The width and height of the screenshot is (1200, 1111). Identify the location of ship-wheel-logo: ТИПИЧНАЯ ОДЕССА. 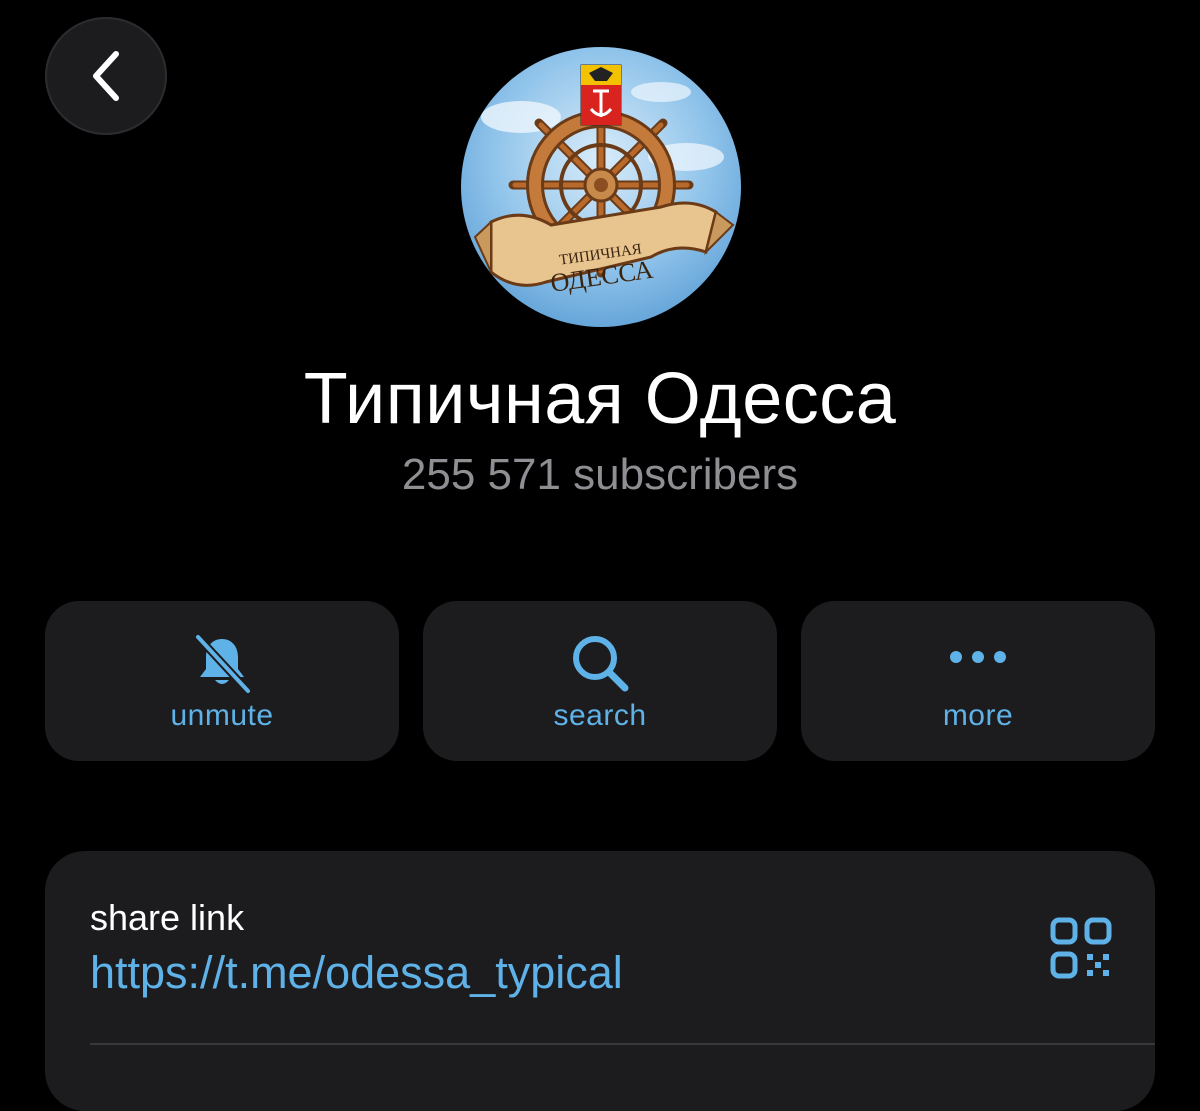
(601, 187).